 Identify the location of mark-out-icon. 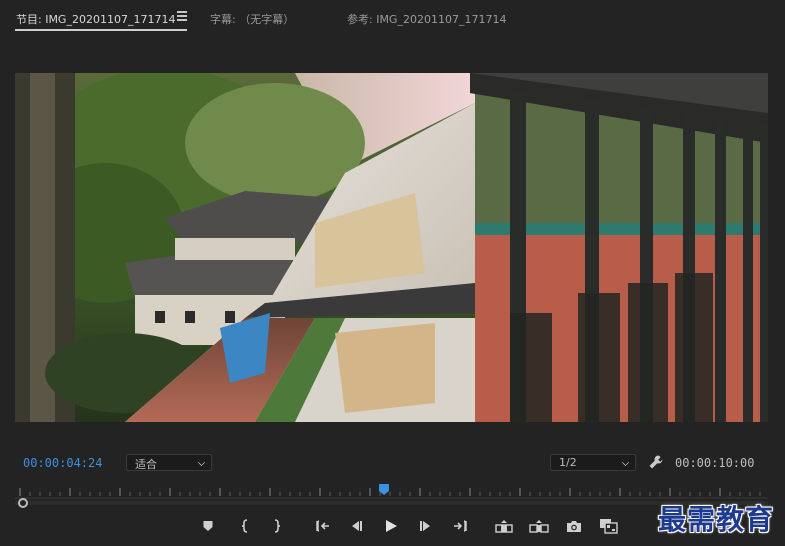
(277, 526).